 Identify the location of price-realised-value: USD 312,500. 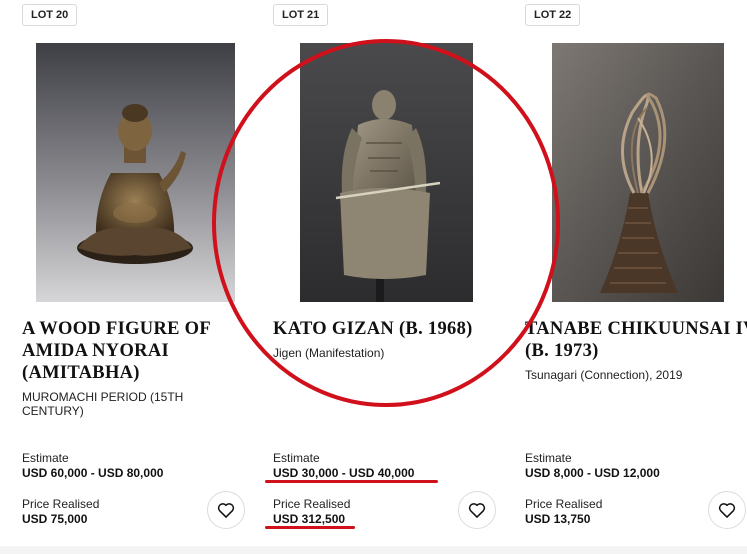
(309, 519).